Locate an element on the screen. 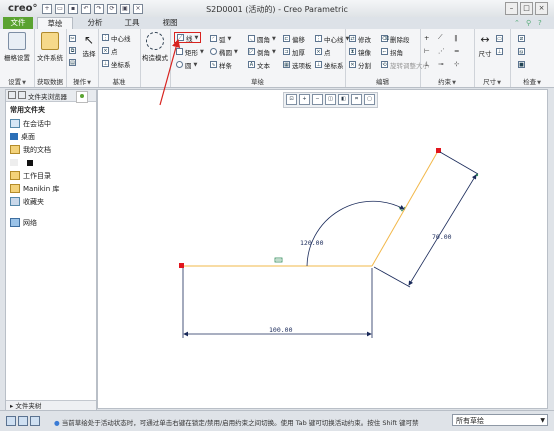 This screenshot has height=431, width=554. datum-centerline-button: ⋮ 中心线 is located at coordinates (116, 38).